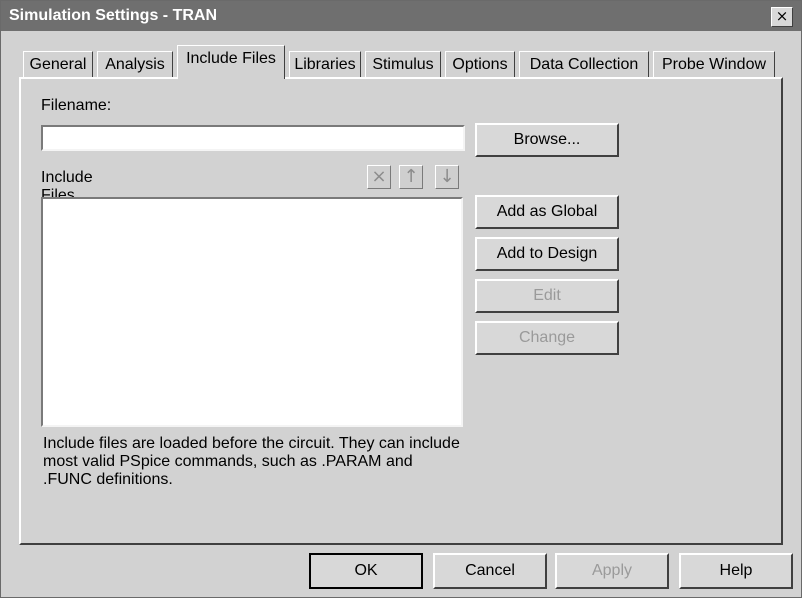 The image size is (802, 598). What do you see at coordinates (547, 338) in the screenshot?
I see `change-button: Change` at bounding box center [547, 338].